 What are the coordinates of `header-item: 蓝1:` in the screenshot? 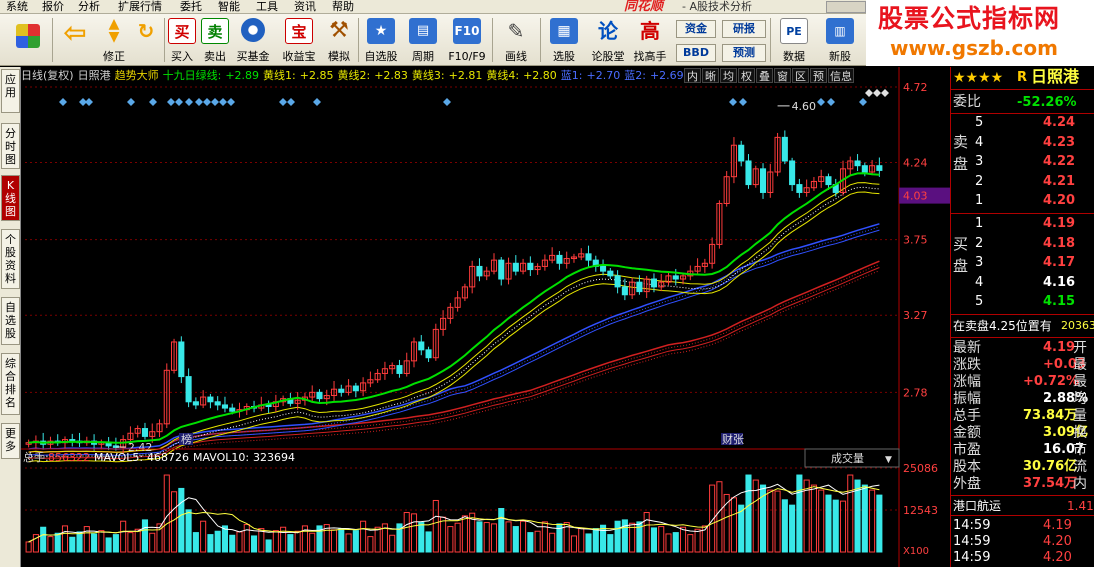 It's located at (571, 75).